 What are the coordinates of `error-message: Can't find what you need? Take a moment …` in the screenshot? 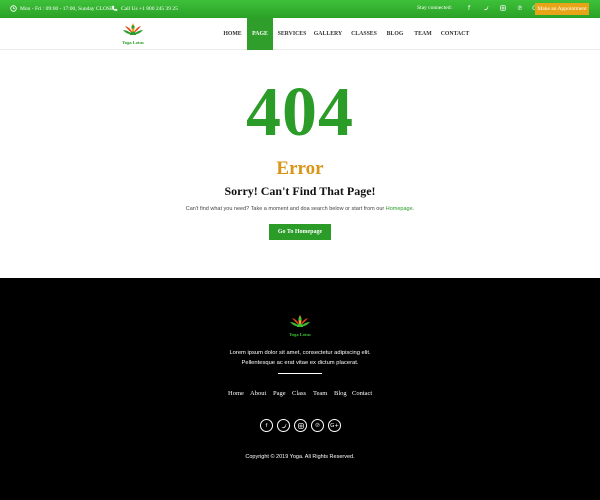 It's located at (300, 209).